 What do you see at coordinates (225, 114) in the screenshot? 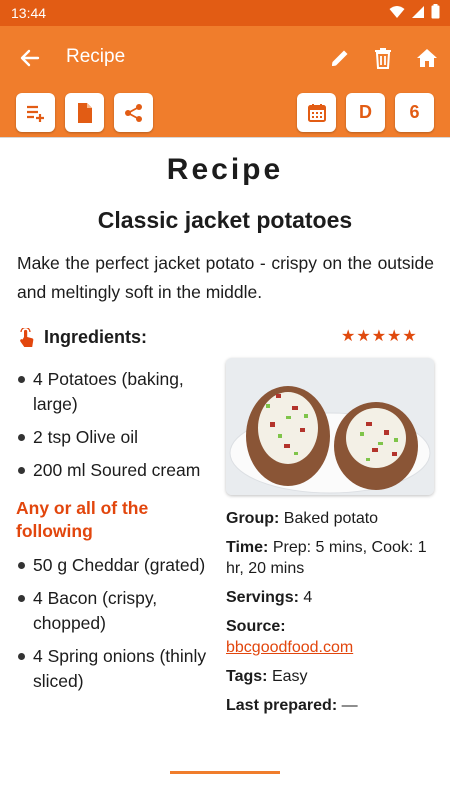
I see `recipe-toolbar: D 6` at bounding box center [225, 114].